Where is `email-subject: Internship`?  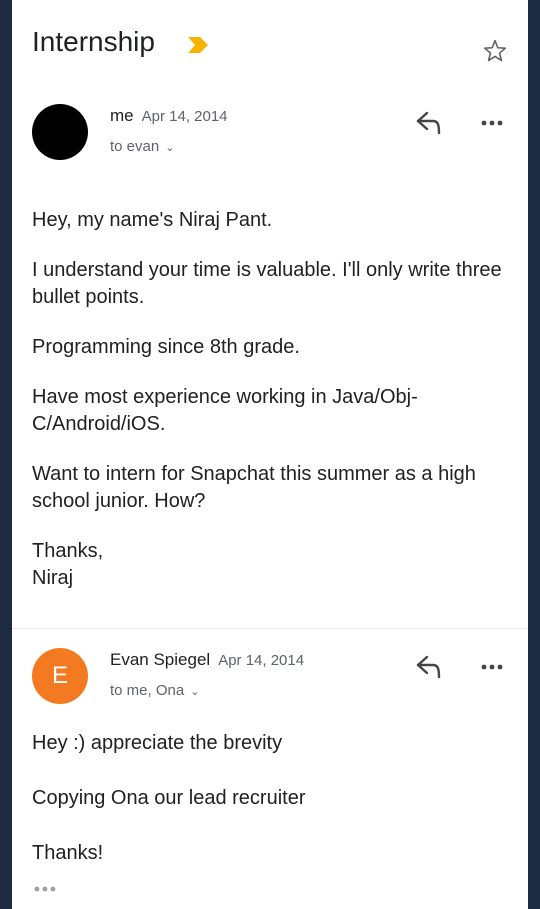 email-subject: Internship is located at coordinates (93, 41).